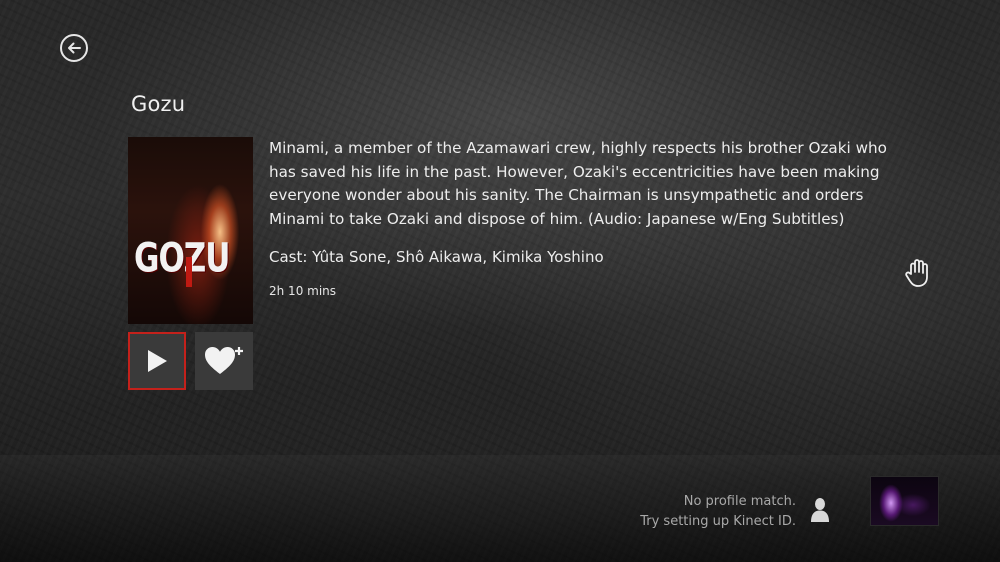 The image size is (1000, 562). I want to click on hand-cursor-icon, so click(916, 273).